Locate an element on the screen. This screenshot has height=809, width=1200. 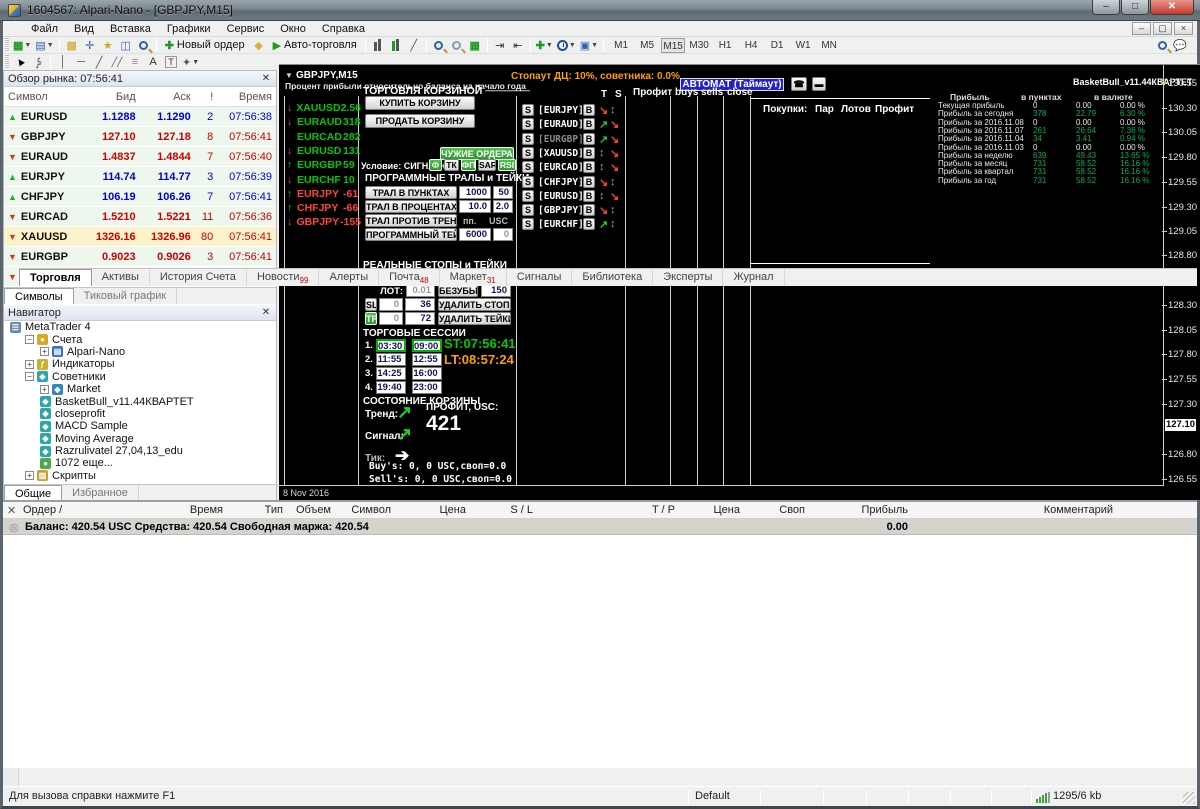
trail-button-1: ТРАЛ В ПРОЦЕНТАХ is located at coordinates (411, 206).